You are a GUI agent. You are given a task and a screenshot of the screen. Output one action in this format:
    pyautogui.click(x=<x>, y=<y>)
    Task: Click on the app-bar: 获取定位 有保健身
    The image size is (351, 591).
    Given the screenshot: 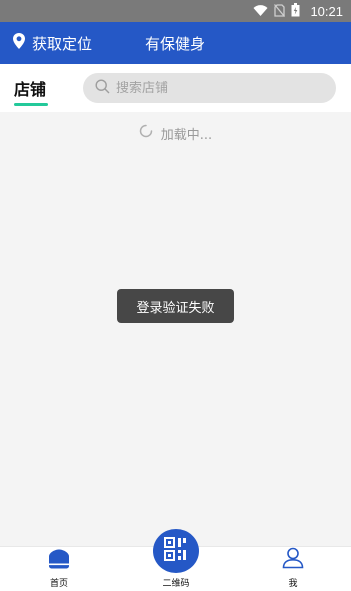 What is the action you would take?
    pyautogui.click(x=175, y=43)
    